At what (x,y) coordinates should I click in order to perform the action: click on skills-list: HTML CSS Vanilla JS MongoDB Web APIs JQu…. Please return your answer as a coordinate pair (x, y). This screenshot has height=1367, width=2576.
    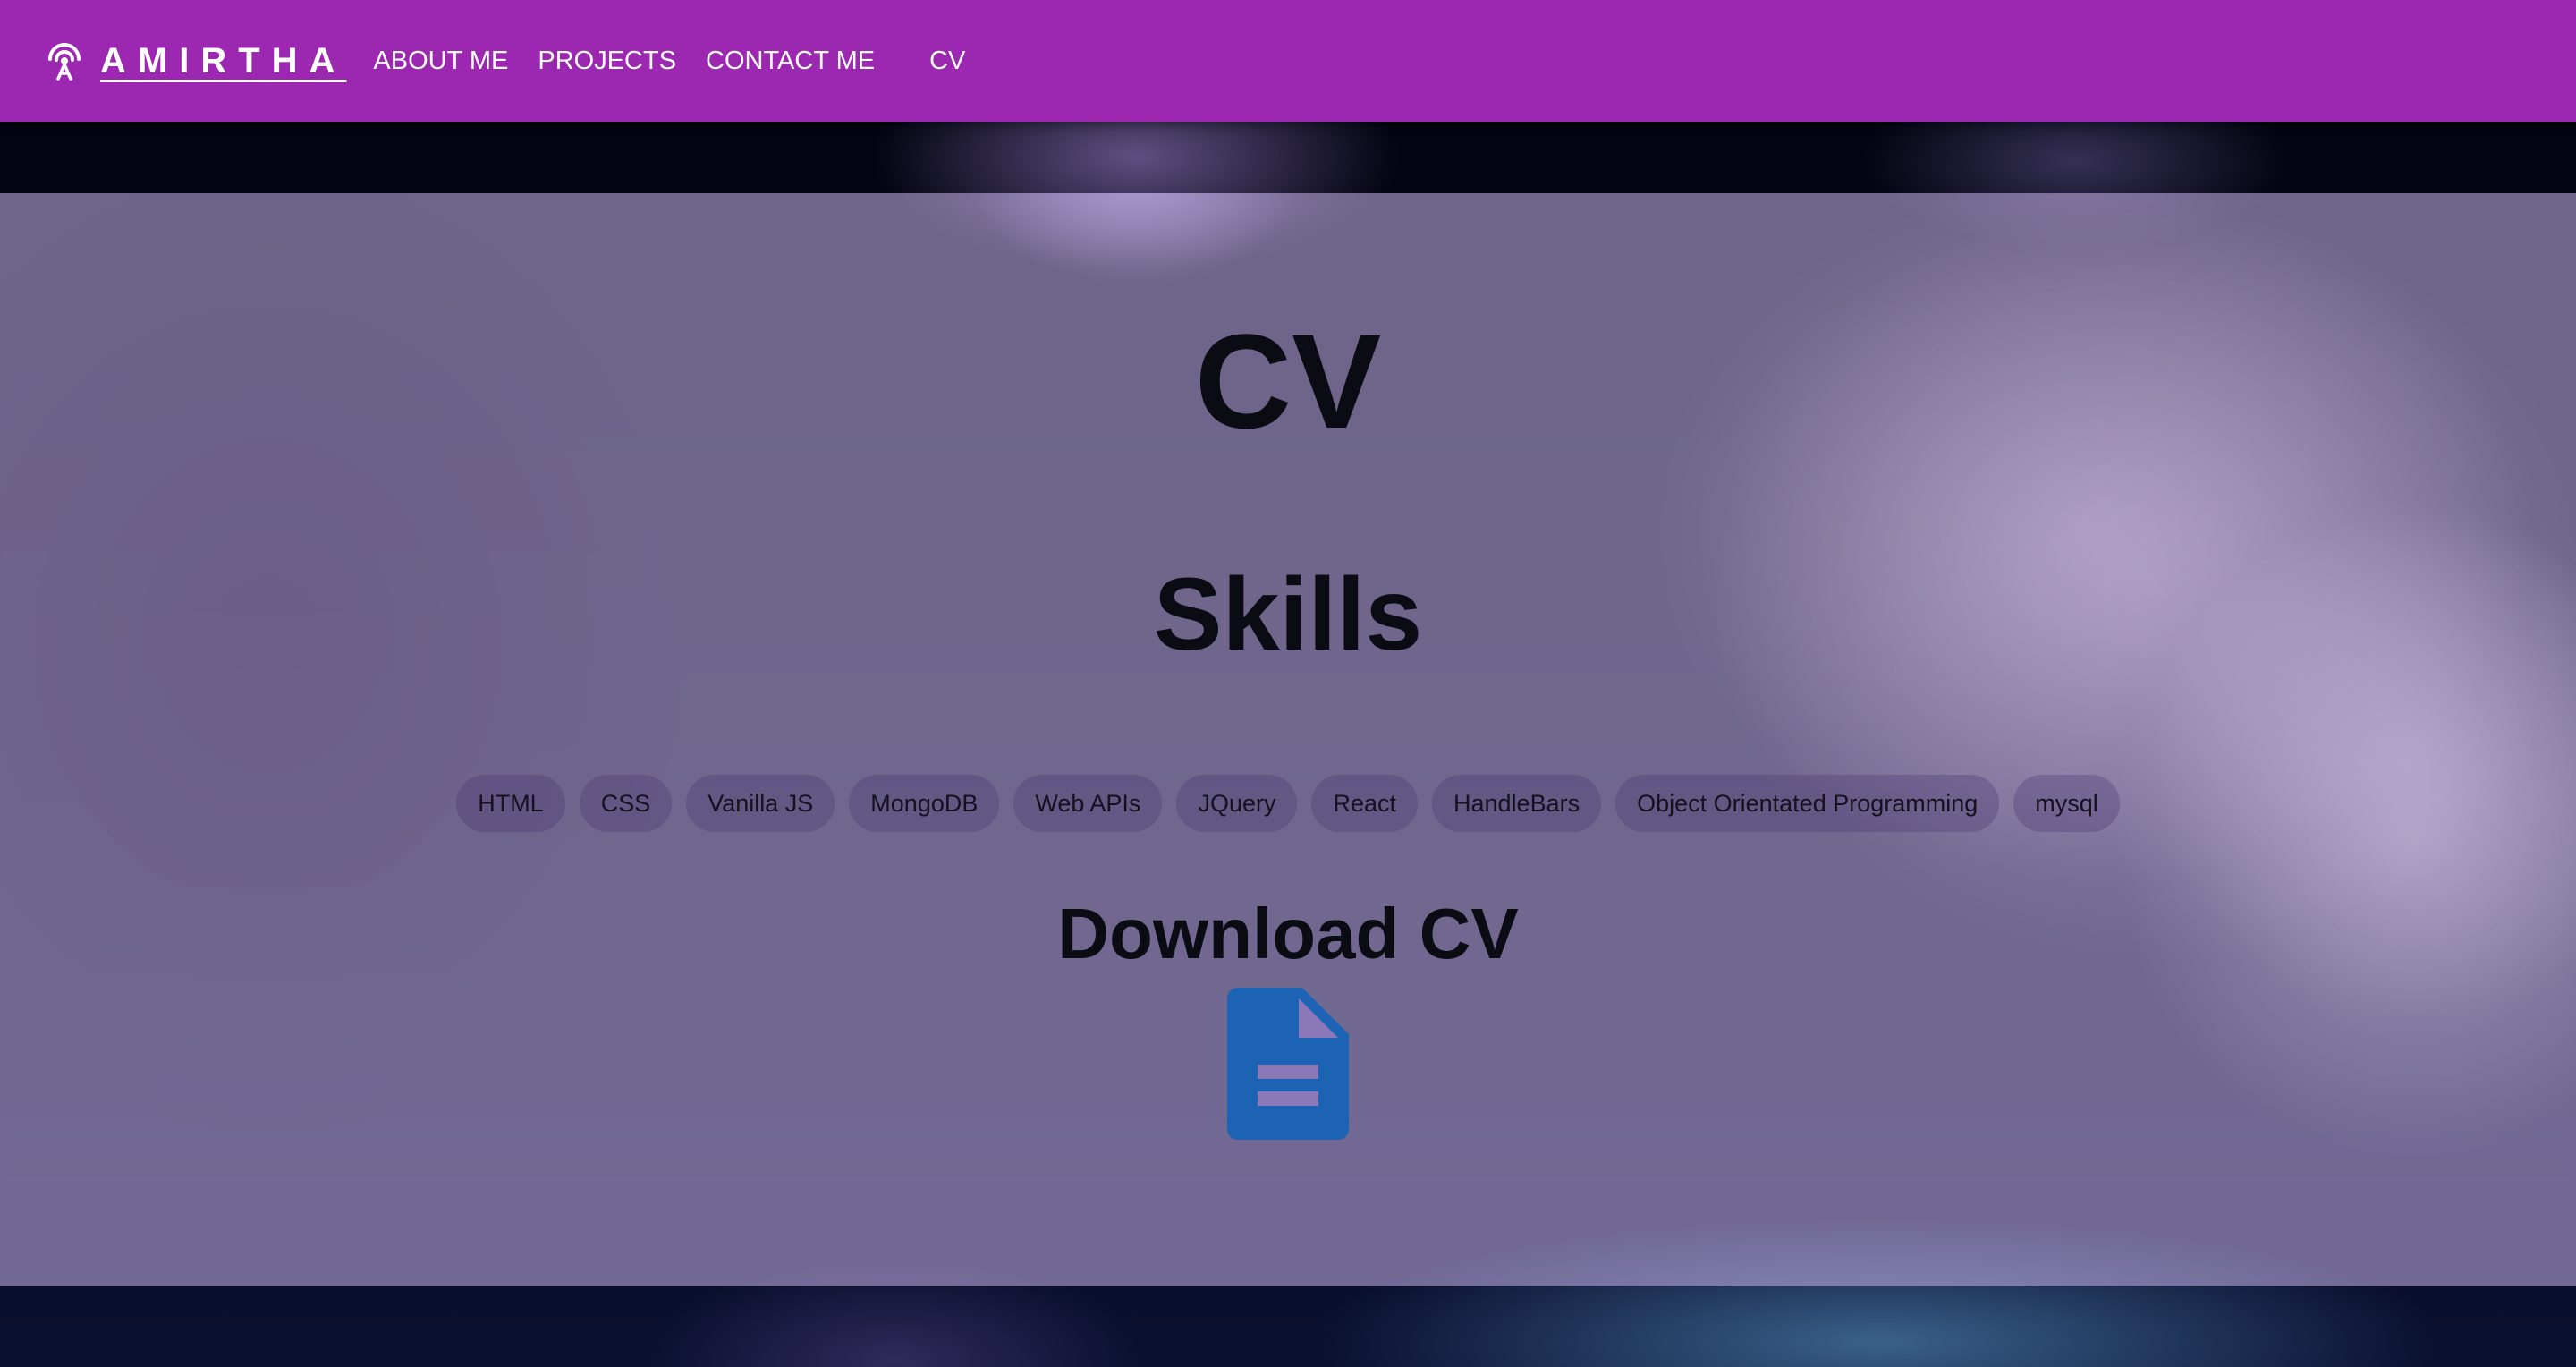
    Looking at the image, I should click on (1288, 803).